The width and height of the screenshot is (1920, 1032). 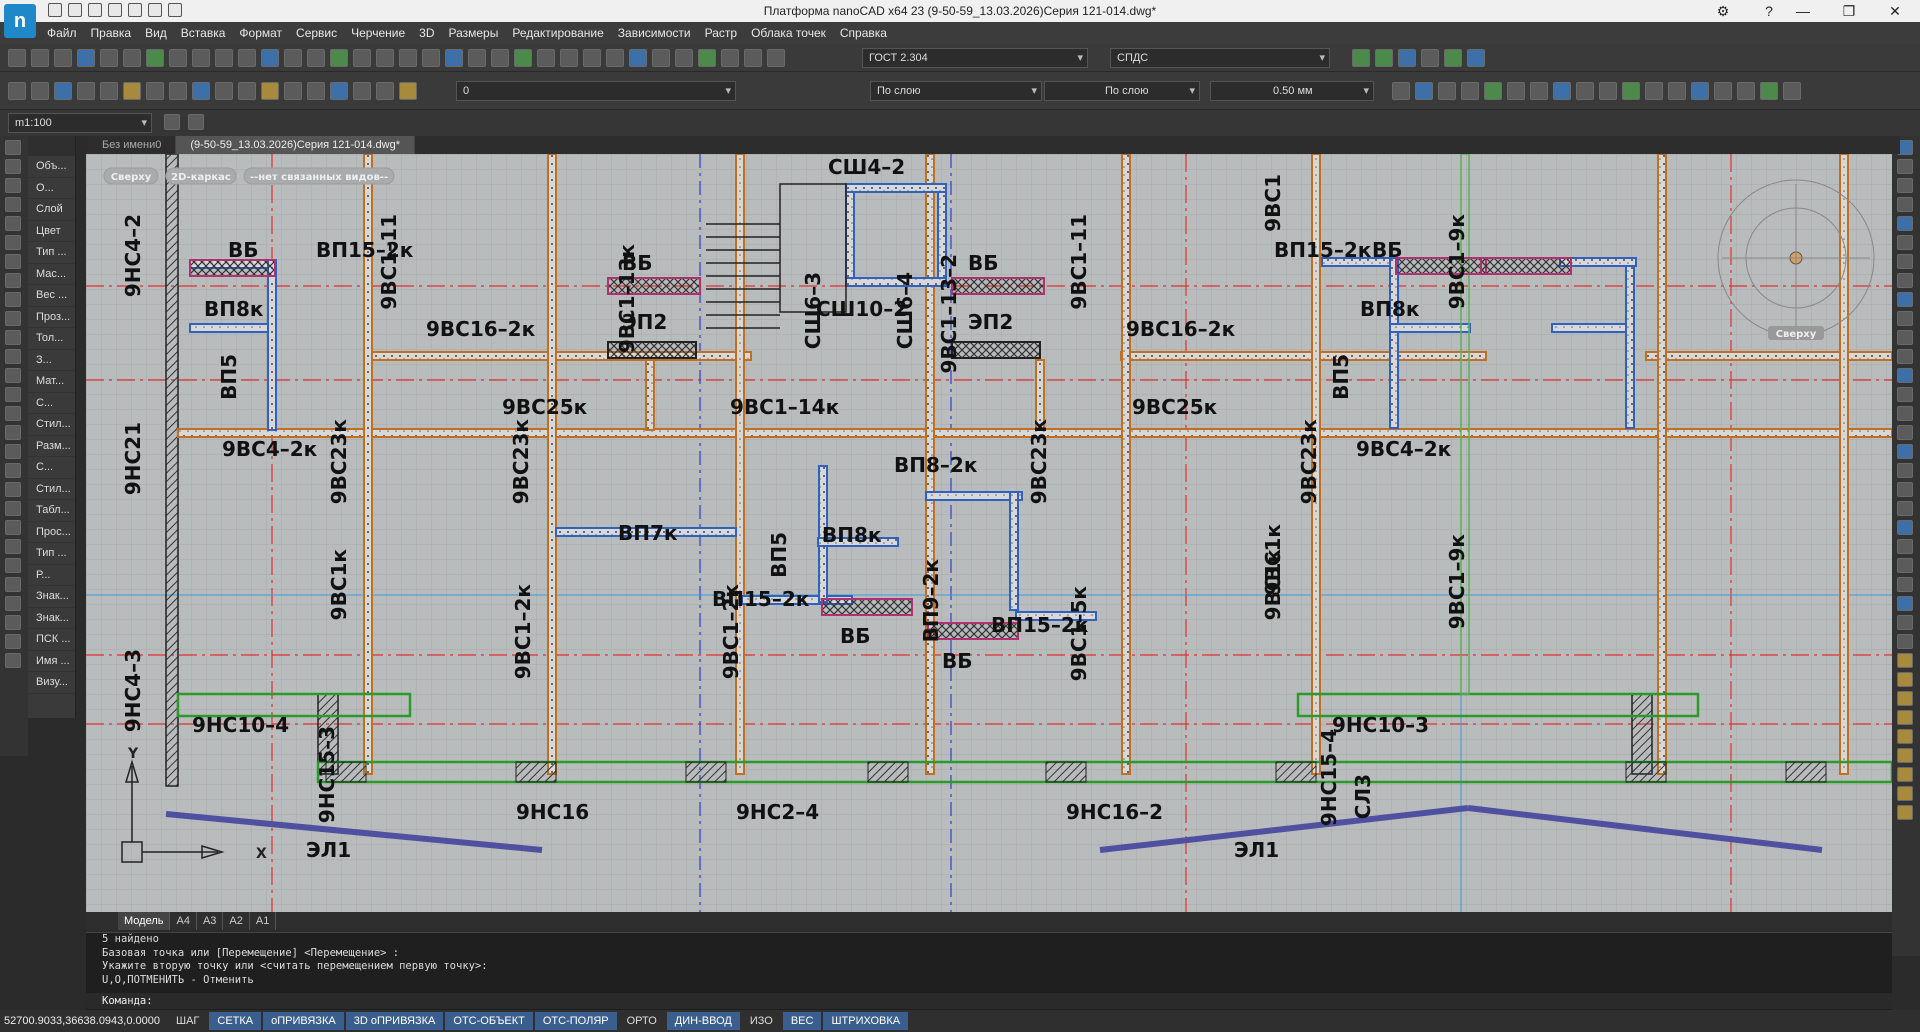 What do you see at coordinates (1407, 58) in the screenshot?
I see `tool-b-2-icon` at bounding box center [1407, 58].